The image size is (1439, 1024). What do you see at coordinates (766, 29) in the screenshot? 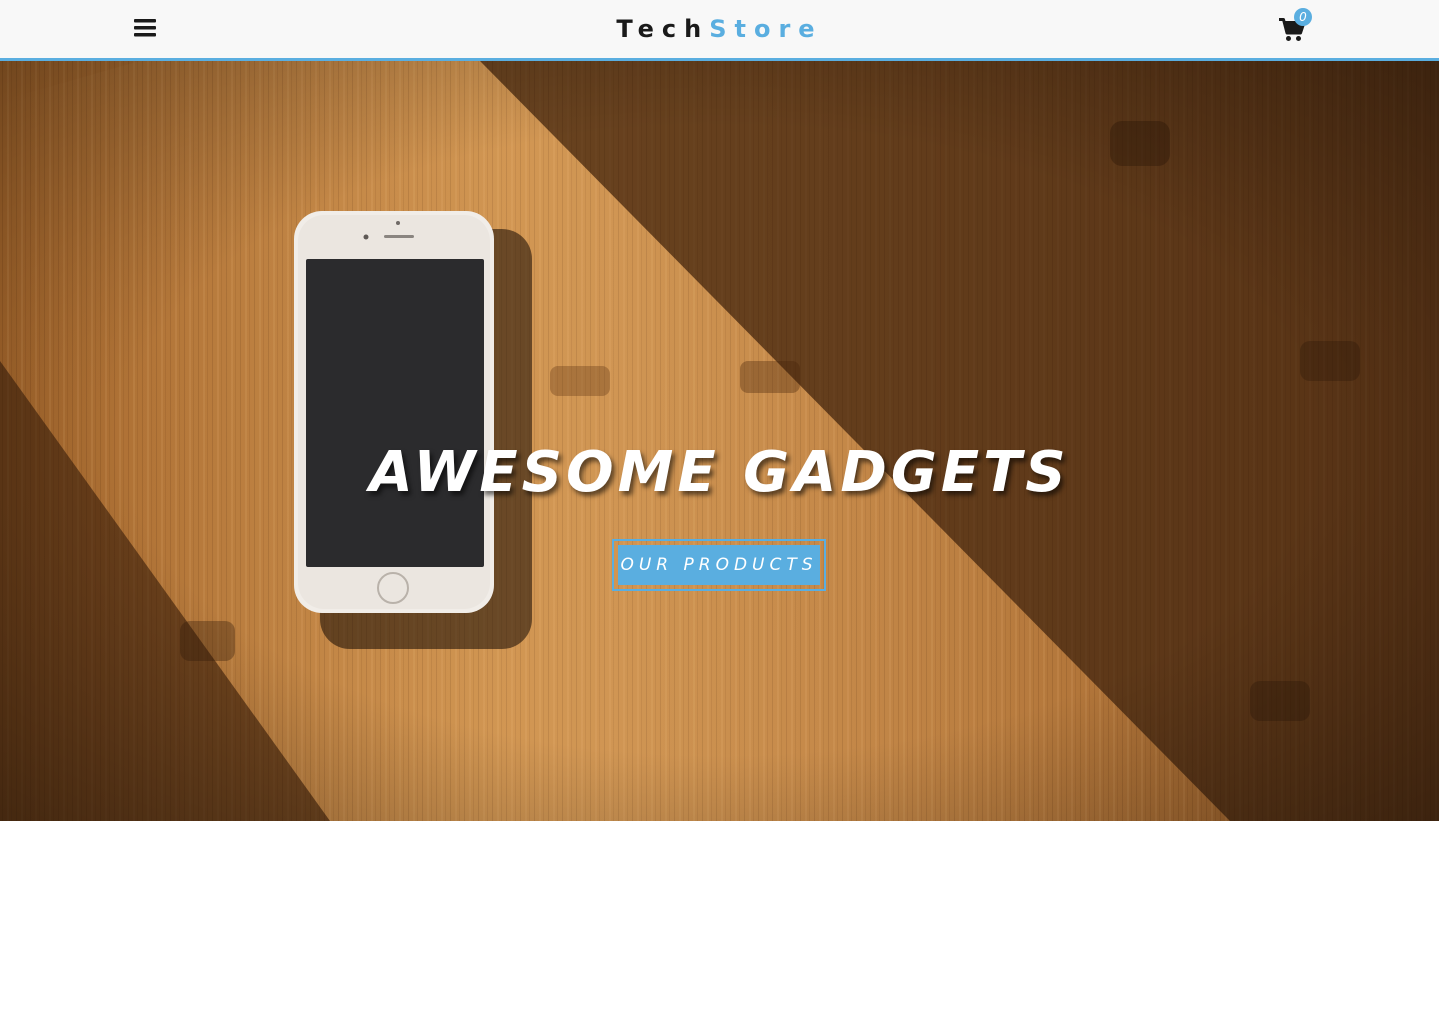
I see `brand-logo-text-accent: Store` at bounding box center [766, 29].